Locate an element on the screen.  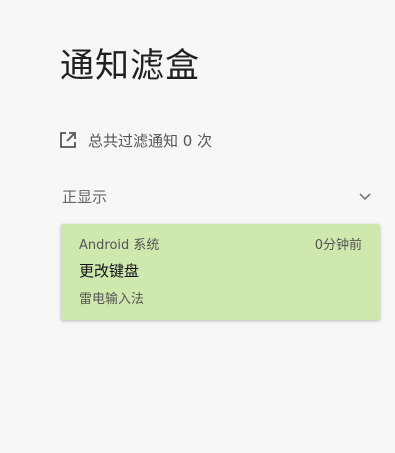
filter-stats-row: 总共过滤通知 0 次 is located at coordinates (135, 140).